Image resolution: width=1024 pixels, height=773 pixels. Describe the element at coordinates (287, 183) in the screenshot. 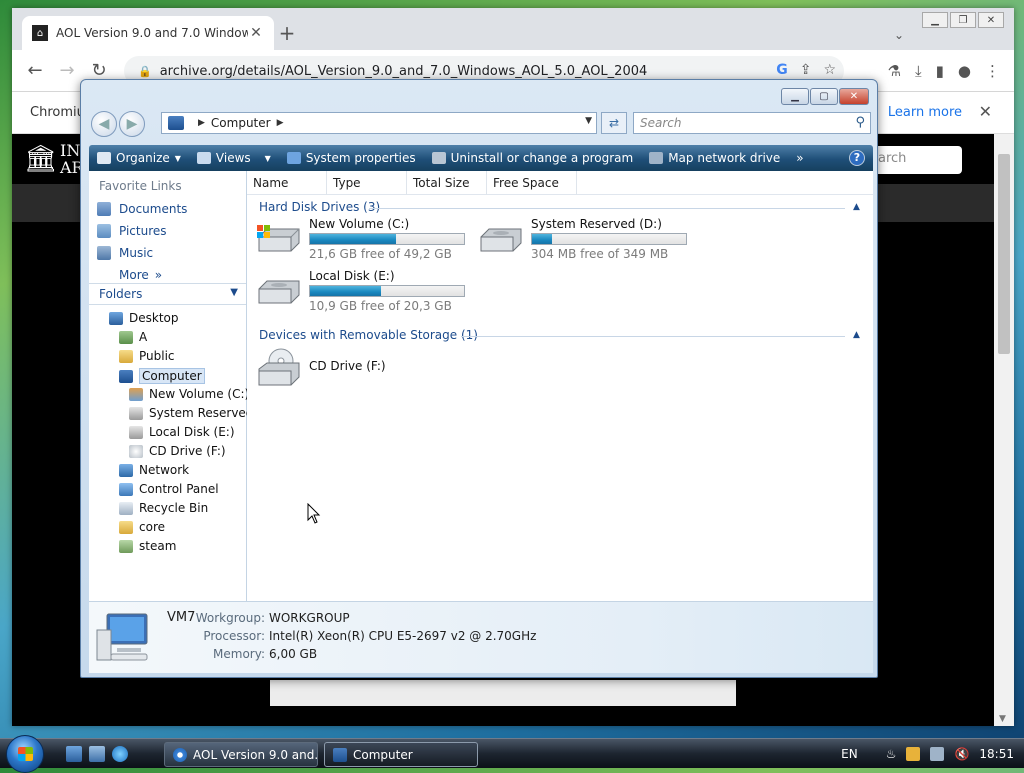

I see `column-name: Name` at that location.